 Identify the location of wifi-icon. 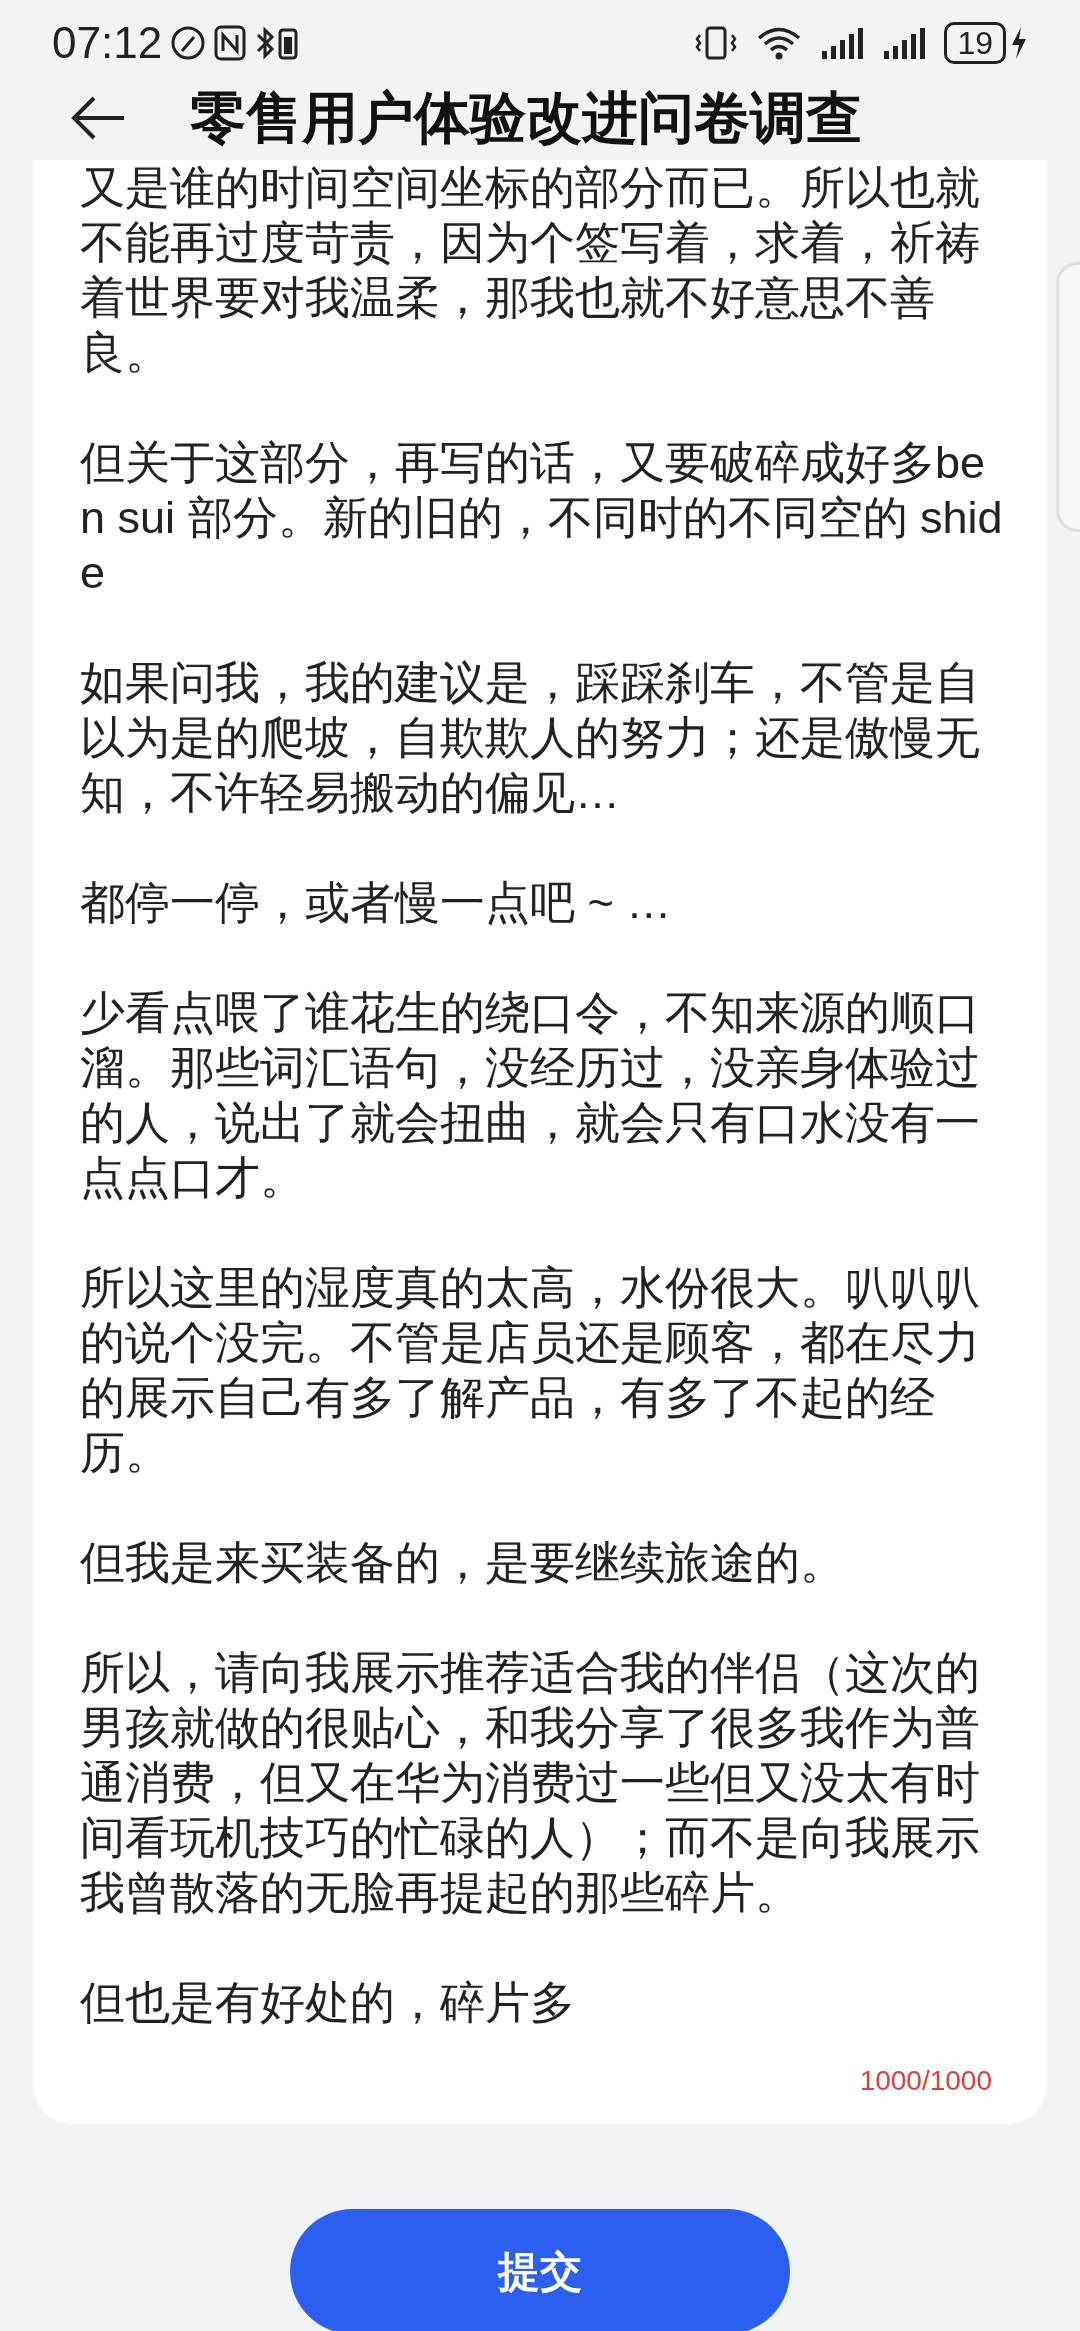
(779, 43).